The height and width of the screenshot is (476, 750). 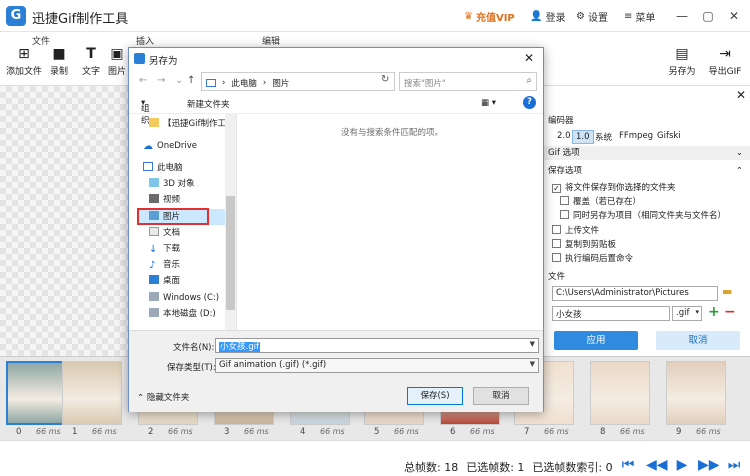 What do you see at coordinates (575, 230) in the screenshot?
I see `option-upload: 上传文件` at bounding box center [575, 230].